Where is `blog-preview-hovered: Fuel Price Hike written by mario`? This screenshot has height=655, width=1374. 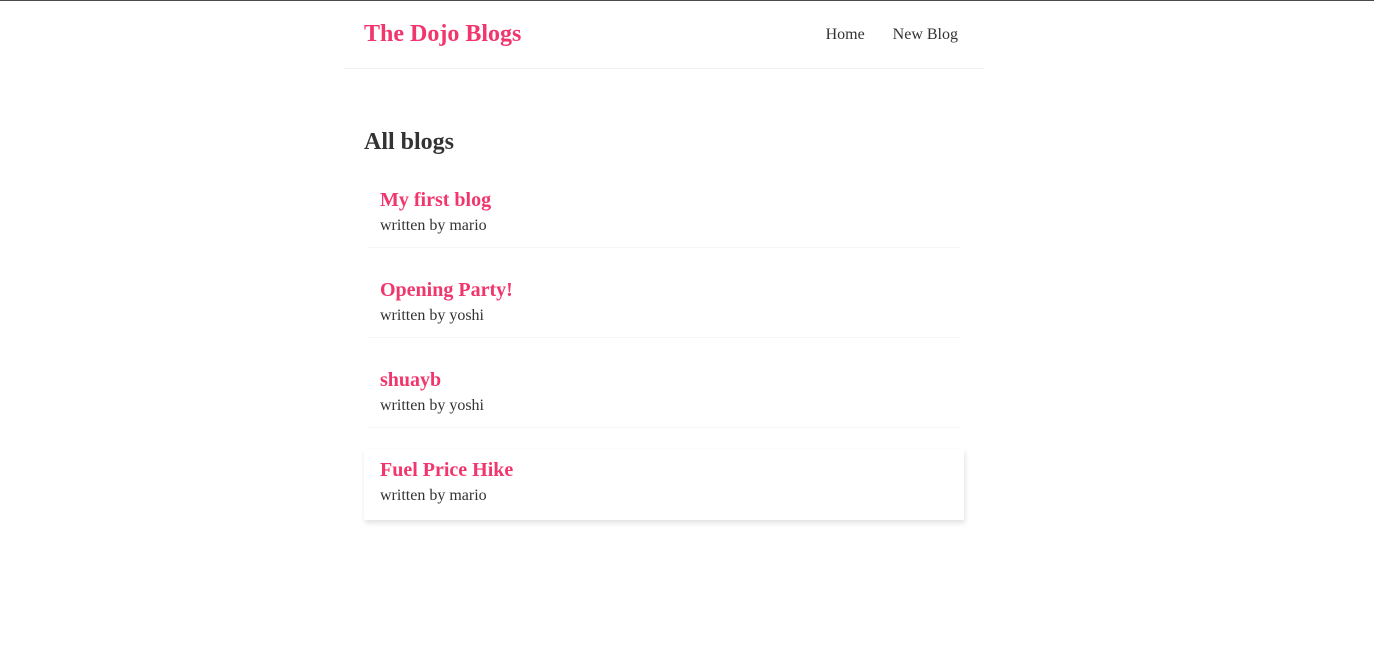
blog-preview-hovered: Fuel Price Hike written by mario is located at coordinates (664, 484).